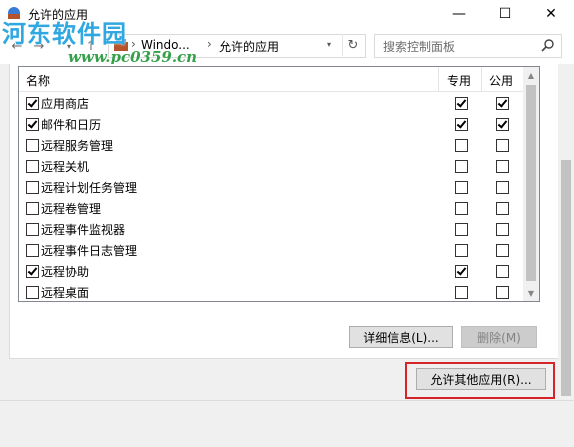 This screenshot has height=447, width=574. What do you see at coordinates (89, 188) in the screenshot?
I see `app-name-label: 远程计划任务管理` at bounding box center [89, 188].